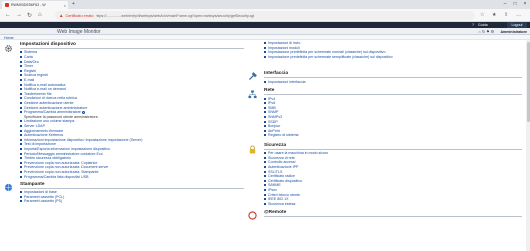 The width and height of the screenshot is (530, 251). I want to click on interface-plug-icon, so click(253, 76).